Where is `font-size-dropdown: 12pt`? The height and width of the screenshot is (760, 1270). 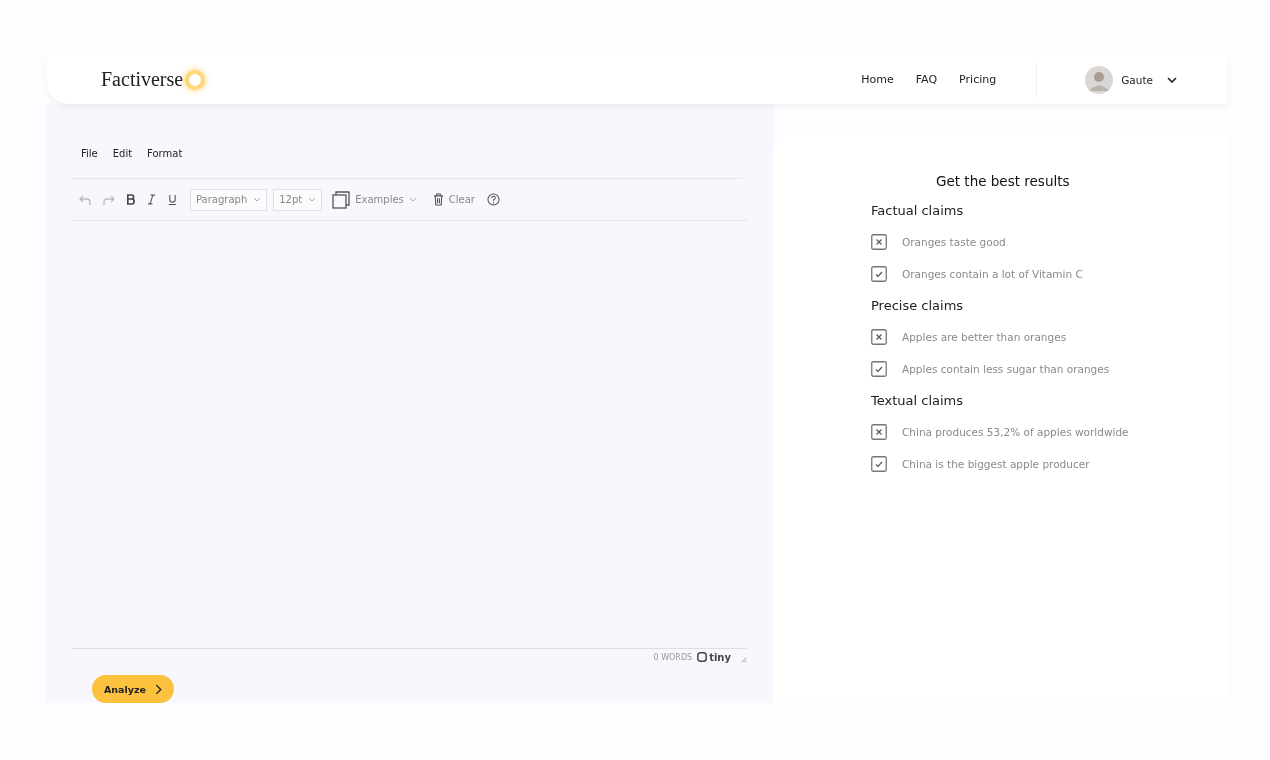 font-size-dropdown: 12pt is located at coordinates (298, 199).